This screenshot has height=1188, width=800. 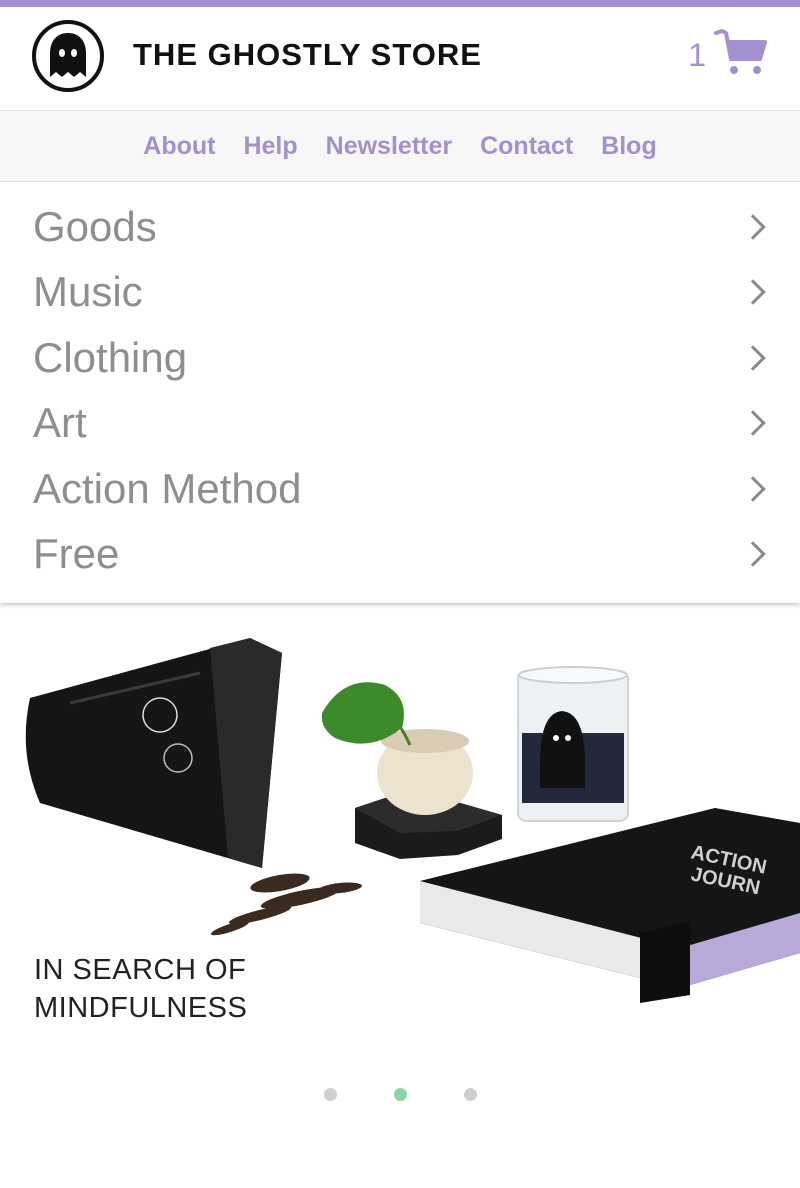 I want to click on menu-item-label: Clothing, so click(x=110, y=357).